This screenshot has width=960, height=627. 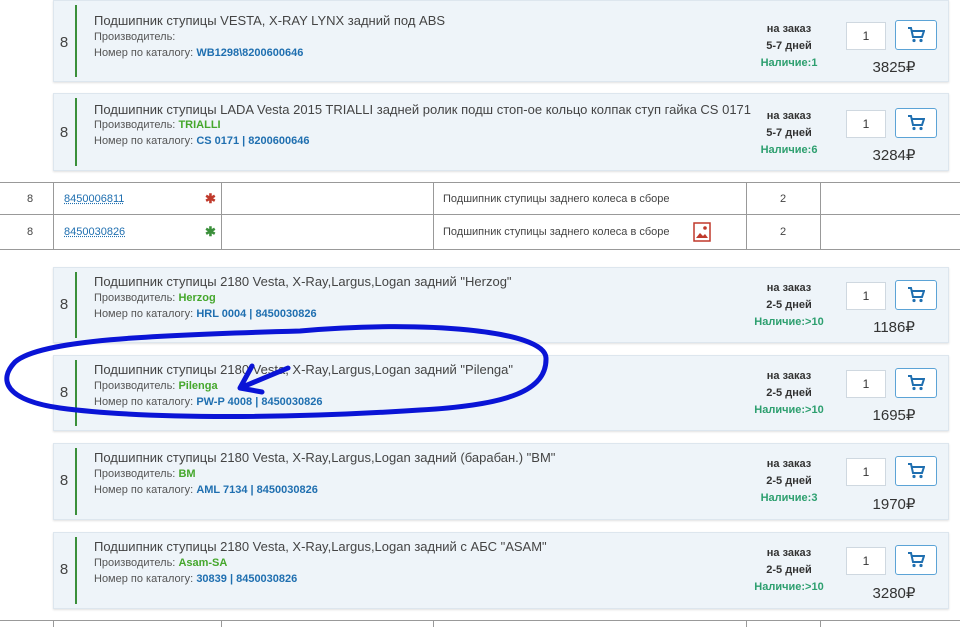 What do you see at coordinates (198, 53) in the screenshot?
I see `catalog-line: Номер по каталогу: WB1298\8200600646` at bounding box center [198, 53].